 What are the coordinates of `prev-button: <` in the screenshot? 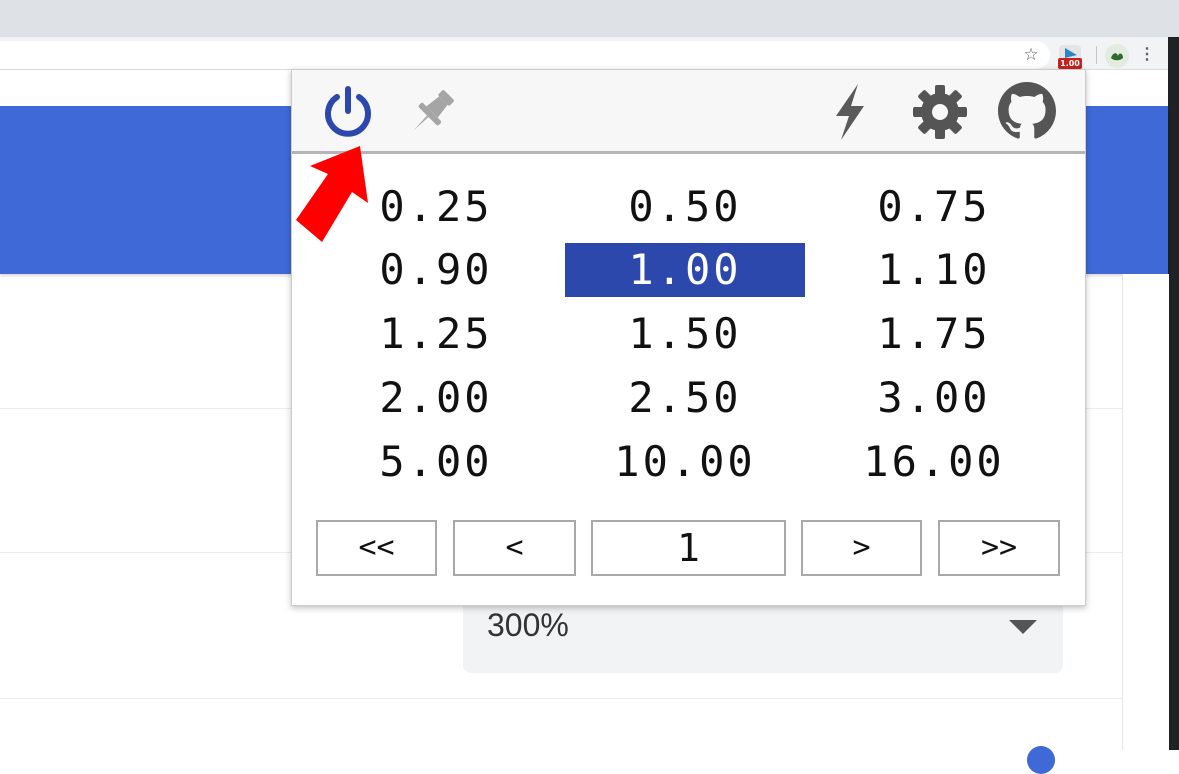 It's located at (514, 548).